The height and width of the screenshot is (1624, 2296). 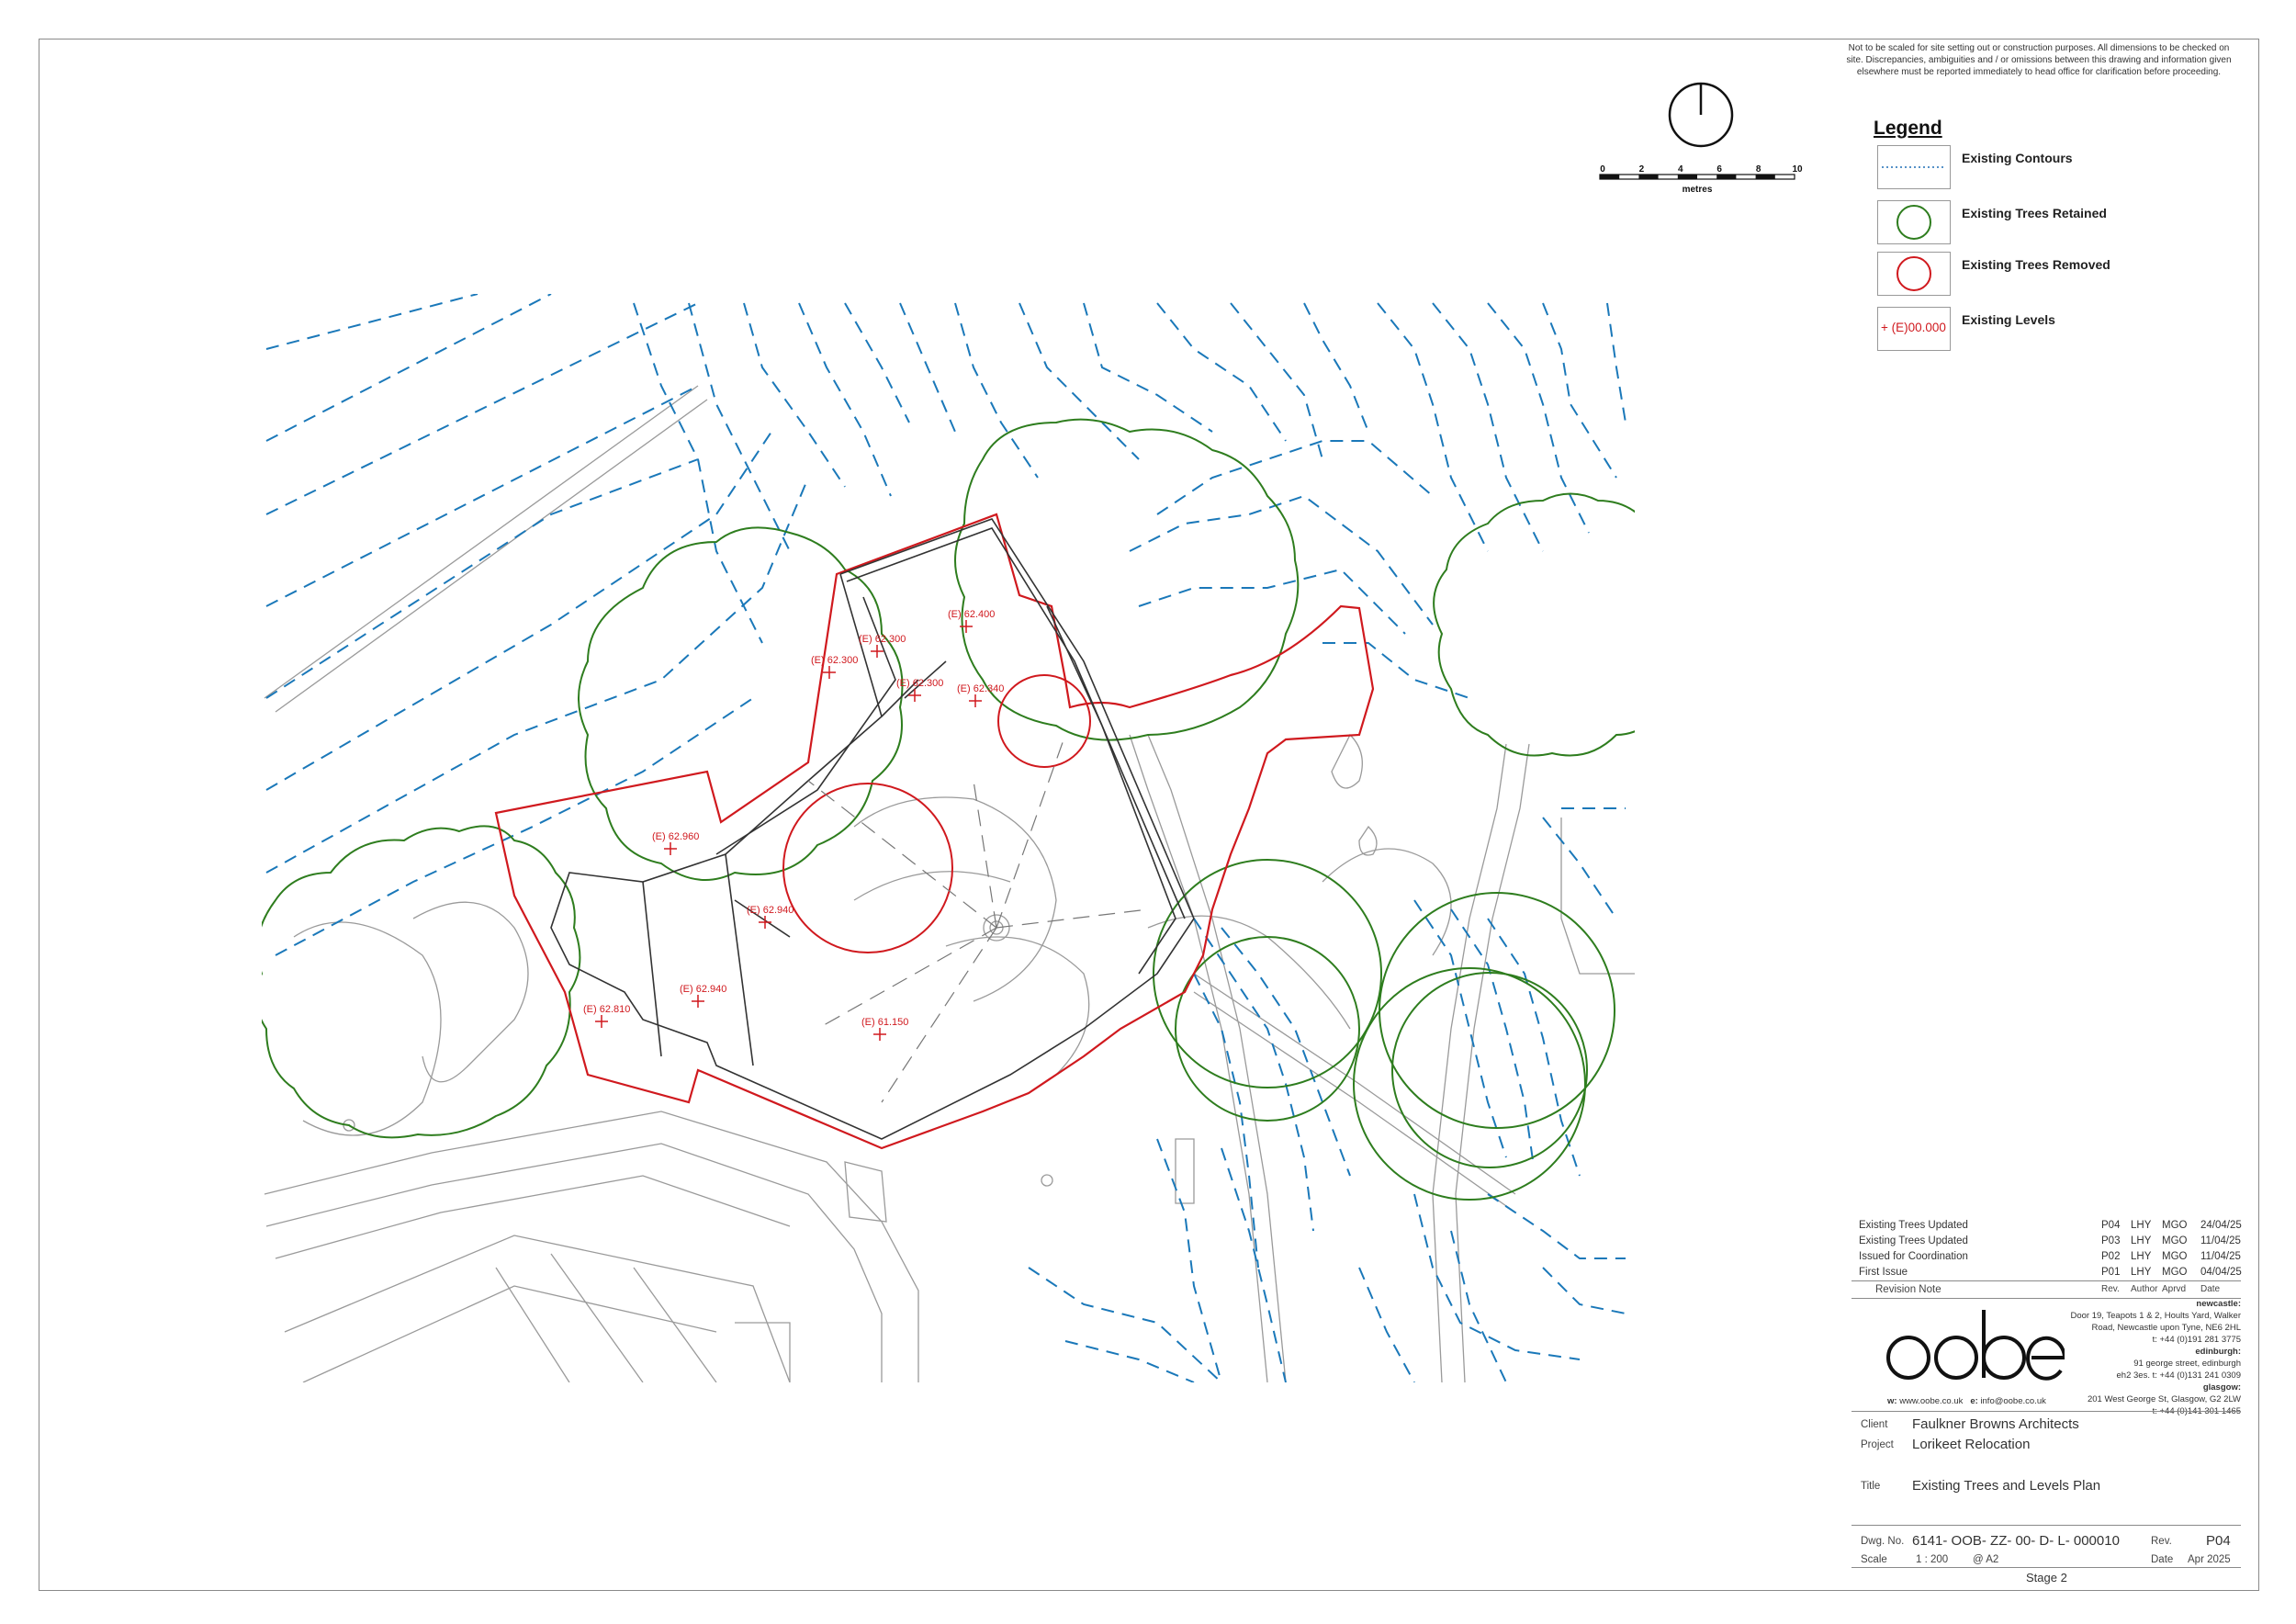 I want to click on header-approved: Aprvd, so click(x=2174, y=1289).